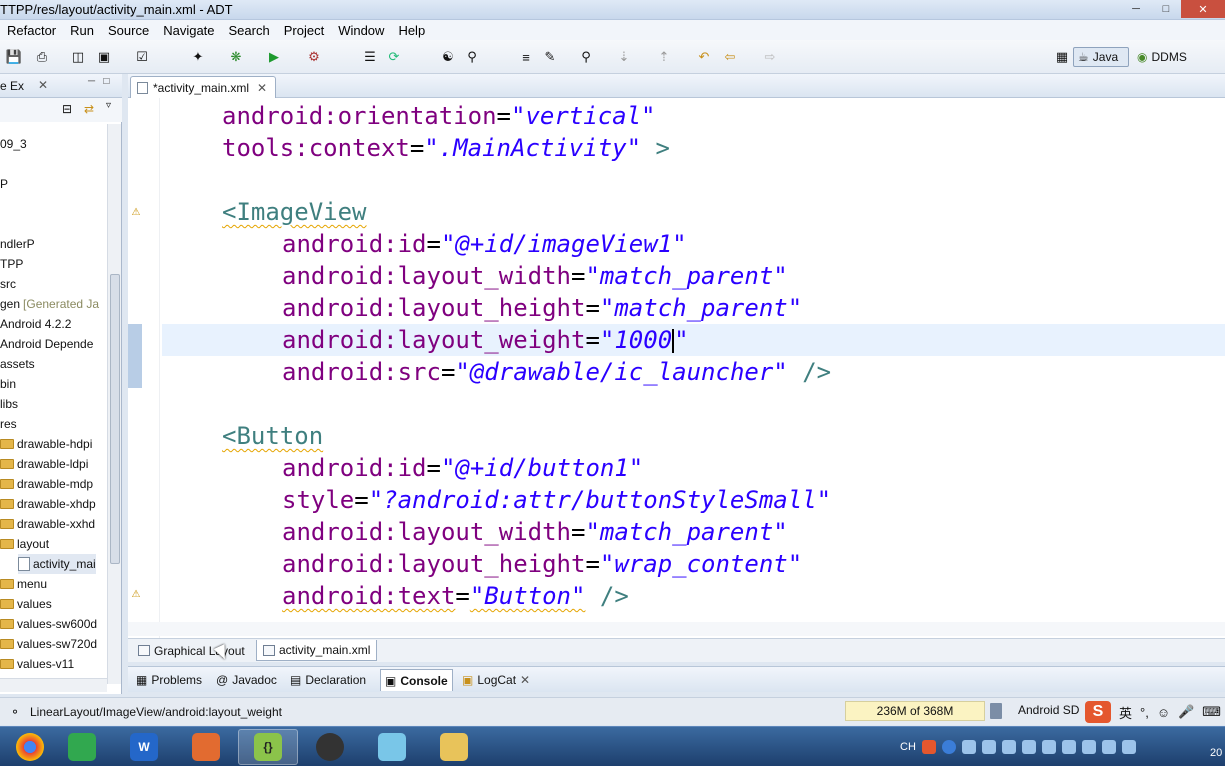 The image size is (1225, 766). Describe the element at coordinates (89, 109) in the screenshot. I see `link-with-editor-icon: ⇄` at that location.